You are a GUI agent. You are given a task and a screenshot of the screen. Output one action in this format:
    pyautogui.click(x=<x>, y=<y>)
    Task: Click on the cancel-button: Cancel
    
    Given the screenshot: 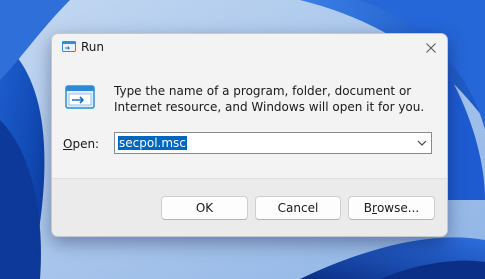 What is the action you would take?
    pyautogui.click(x=298, y=208)
    